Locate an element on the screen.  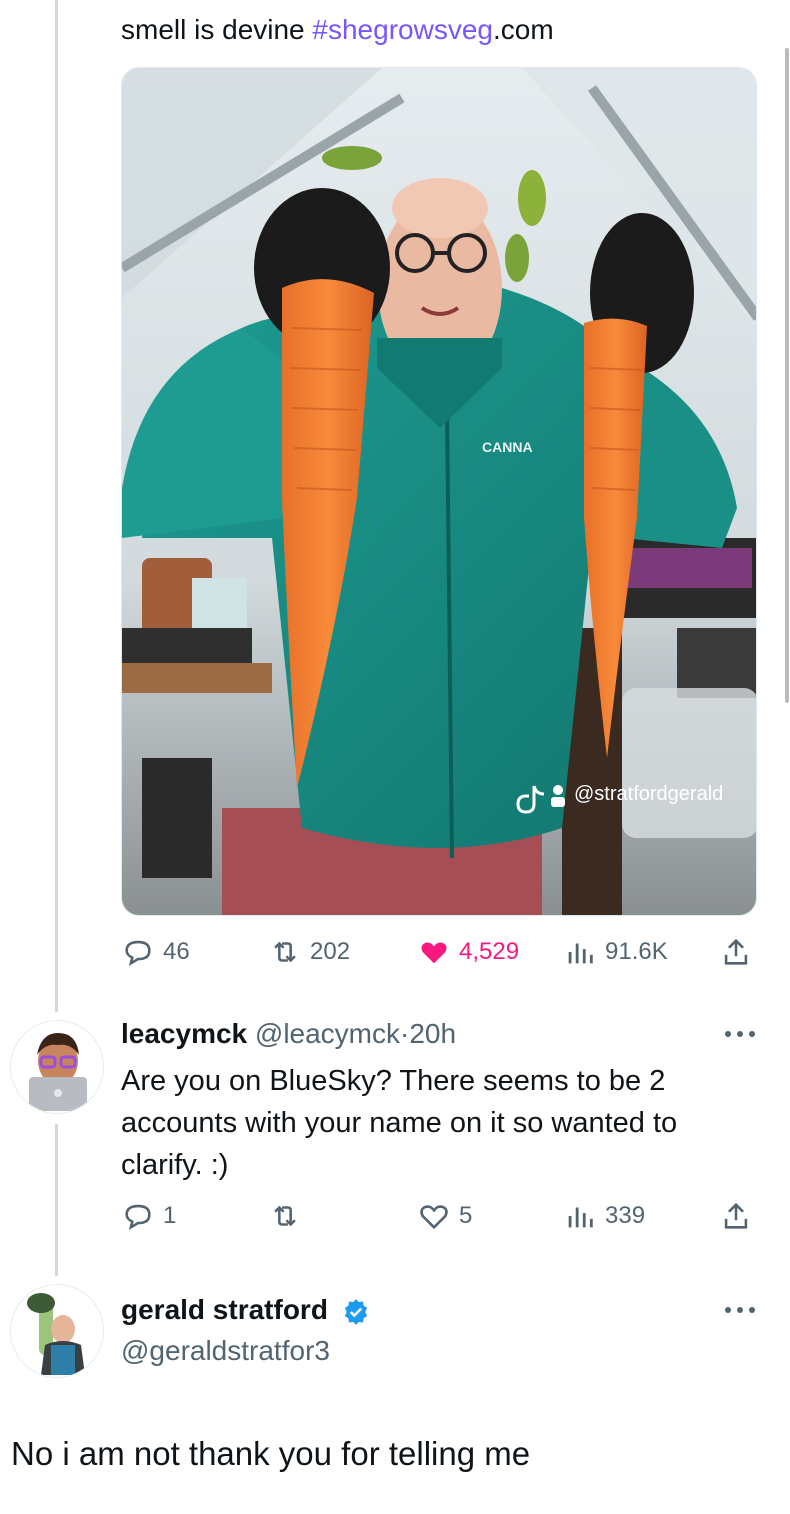
hashtag-link: #shegrowsveg is located at coordinates (402, 29).